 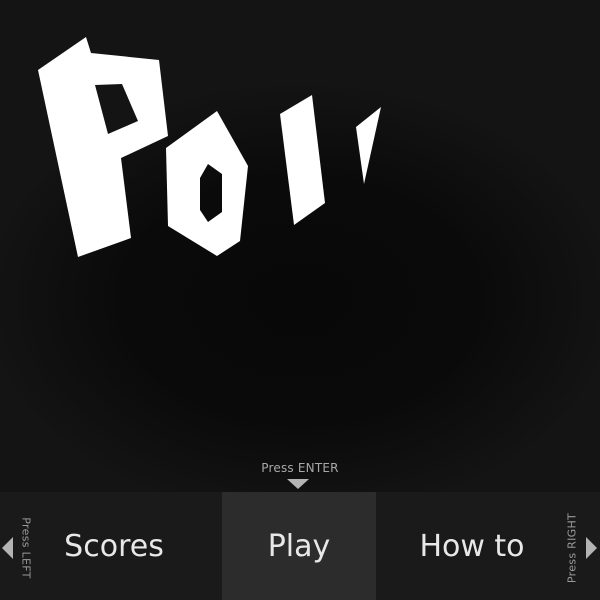 What do you see at coordinates (26, 548) in the screenshot?
I see `press-left-hint: Press LEFT` at bounding box center [26, 548].